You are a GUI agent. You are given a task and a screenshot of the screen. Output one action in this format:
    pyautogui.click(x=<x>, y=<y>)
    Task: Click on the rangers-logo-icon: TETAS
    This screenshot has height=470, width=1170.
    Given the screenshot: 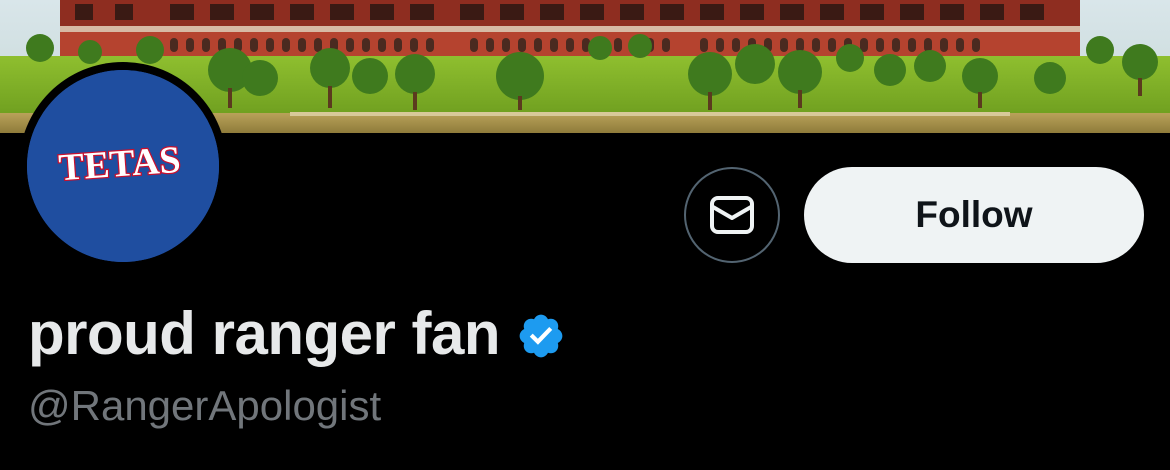 What is the action you would take?
    pyautogui.click(x=123, y=166)
    